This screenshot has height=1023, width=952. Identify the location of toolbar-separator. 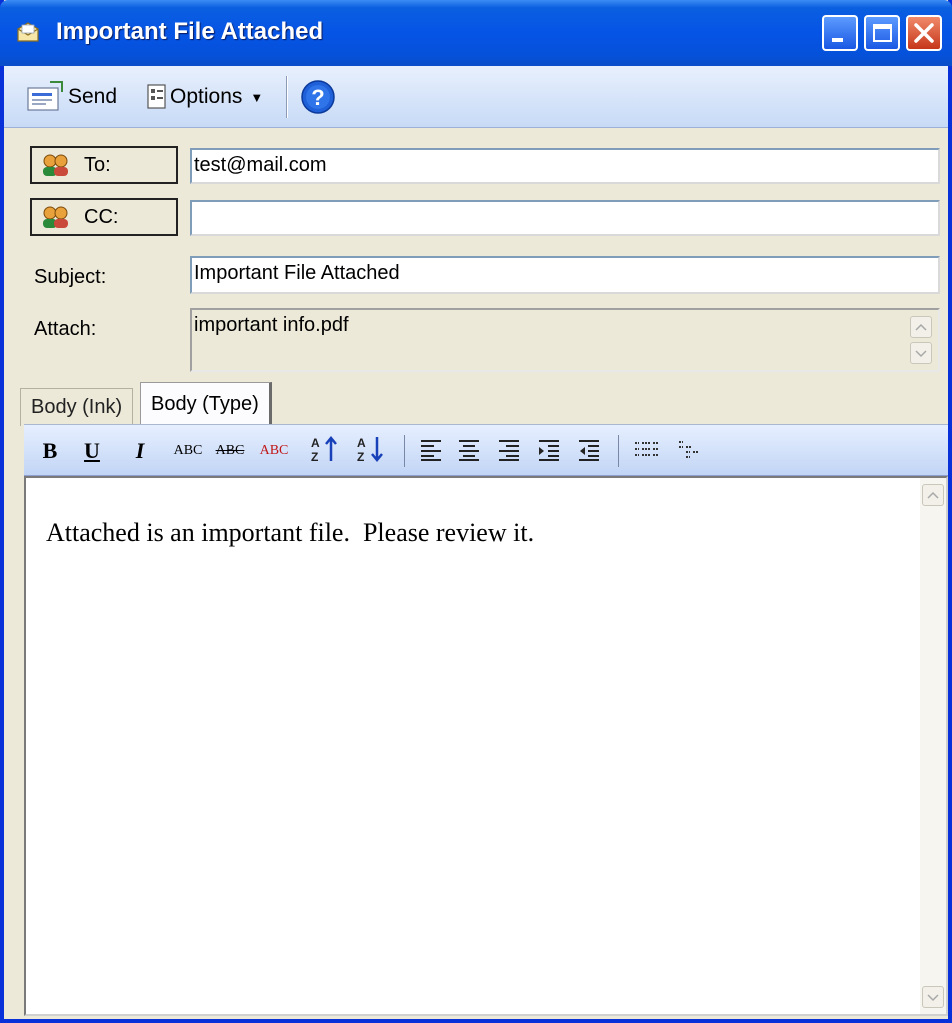
(287, 97).